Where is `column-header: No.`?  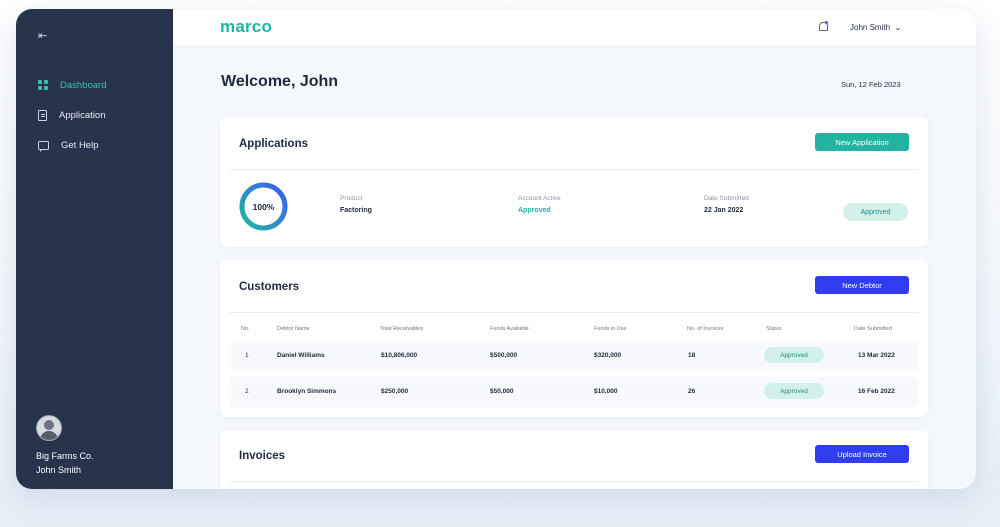 column-header: No. is located at coordinates (245, 329).